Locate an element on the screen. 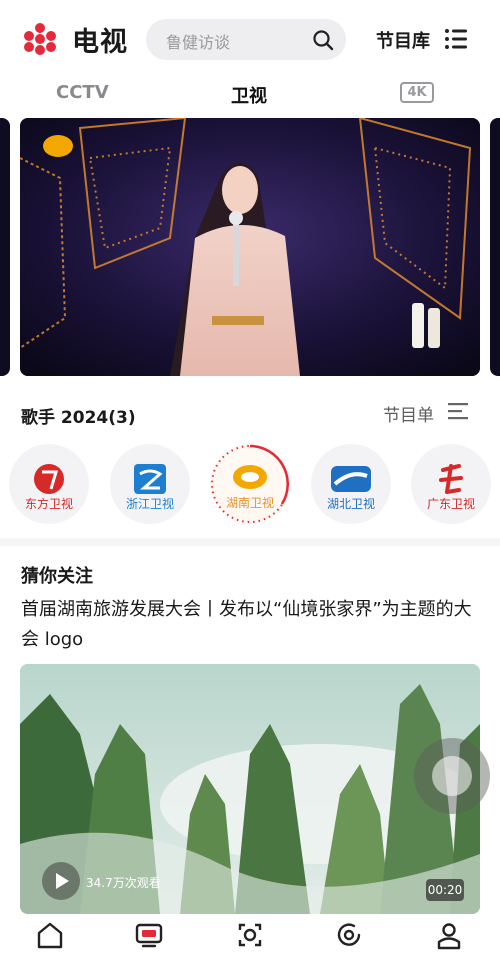  channel-hubei-tv: 湖北卫视 is located at coordinates (351, 484).